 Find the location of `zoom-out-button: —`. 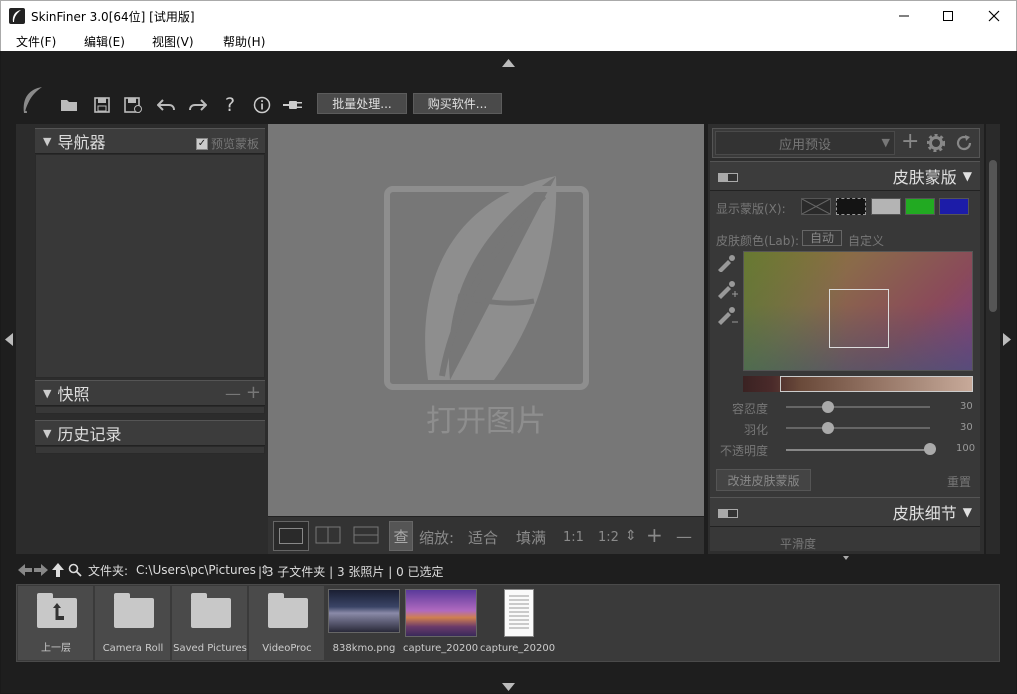

zoom-out-button: — is located at coordinates (684, 536).